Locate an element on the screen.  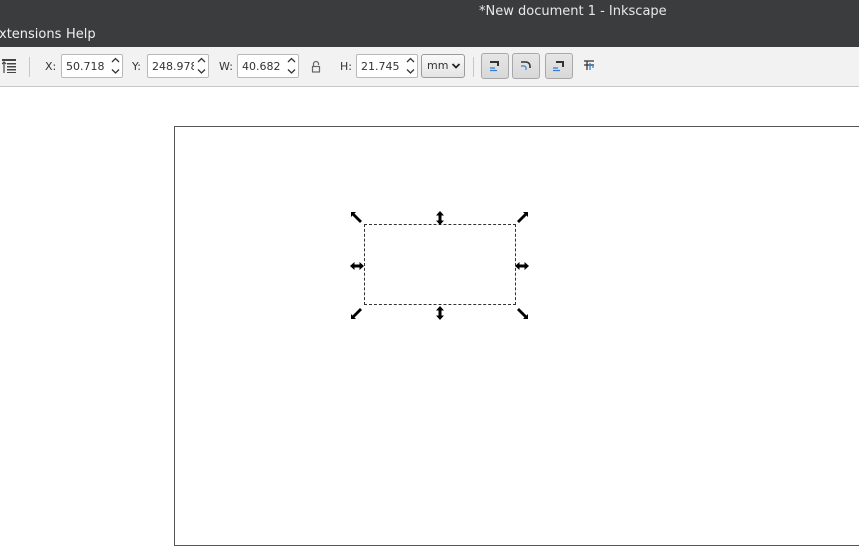
raise-to-top-icon is located at coordinates (8, 67).